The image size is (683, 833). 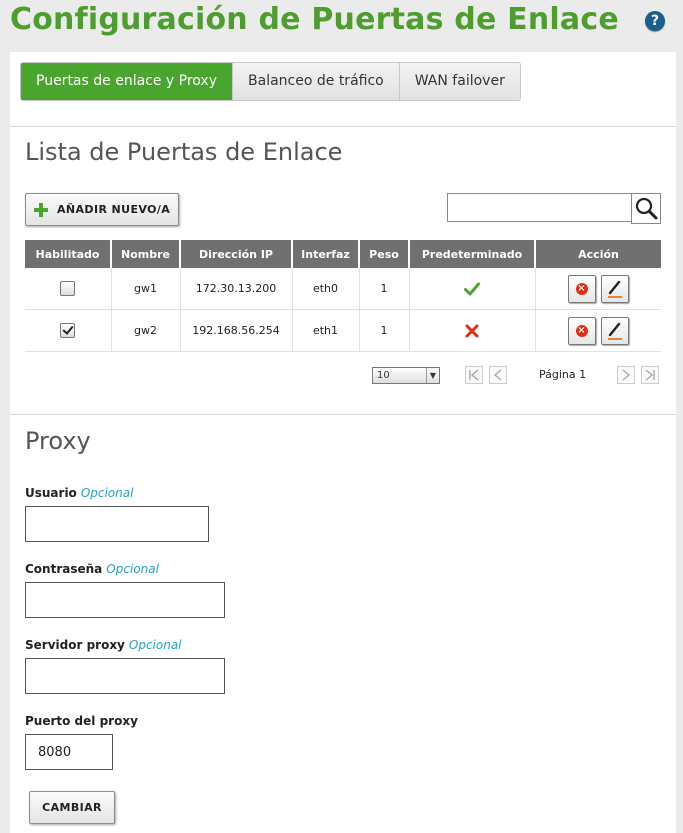 I want to click on prev-page-button, so click(x=498, y=375).